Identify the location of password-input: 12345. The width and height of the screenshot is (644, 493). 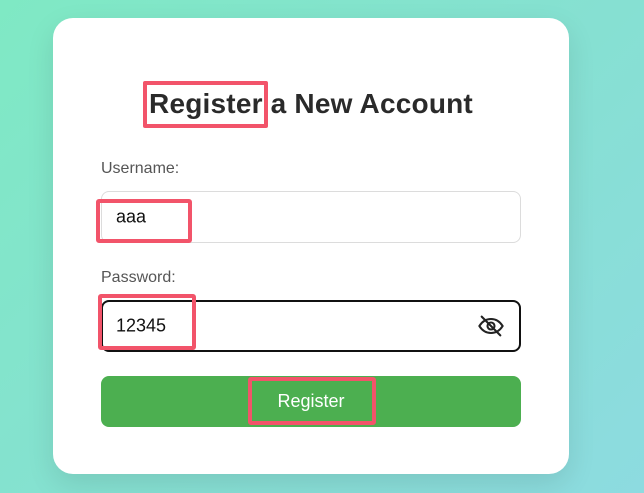
(311, 326).